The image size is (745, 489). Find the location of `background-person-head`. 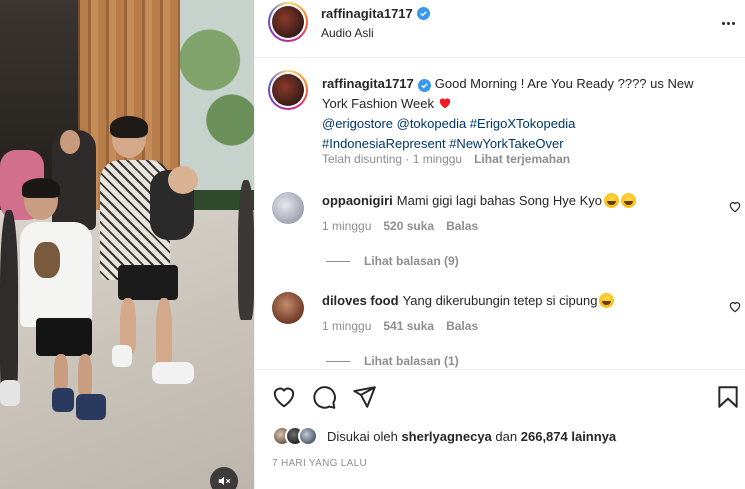

background-person-head is located at coordinates (70, 142).